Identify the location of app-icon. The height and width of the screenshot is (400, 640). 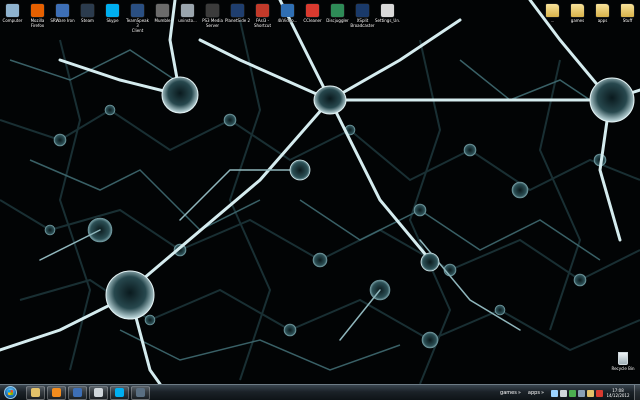
(98, 392).